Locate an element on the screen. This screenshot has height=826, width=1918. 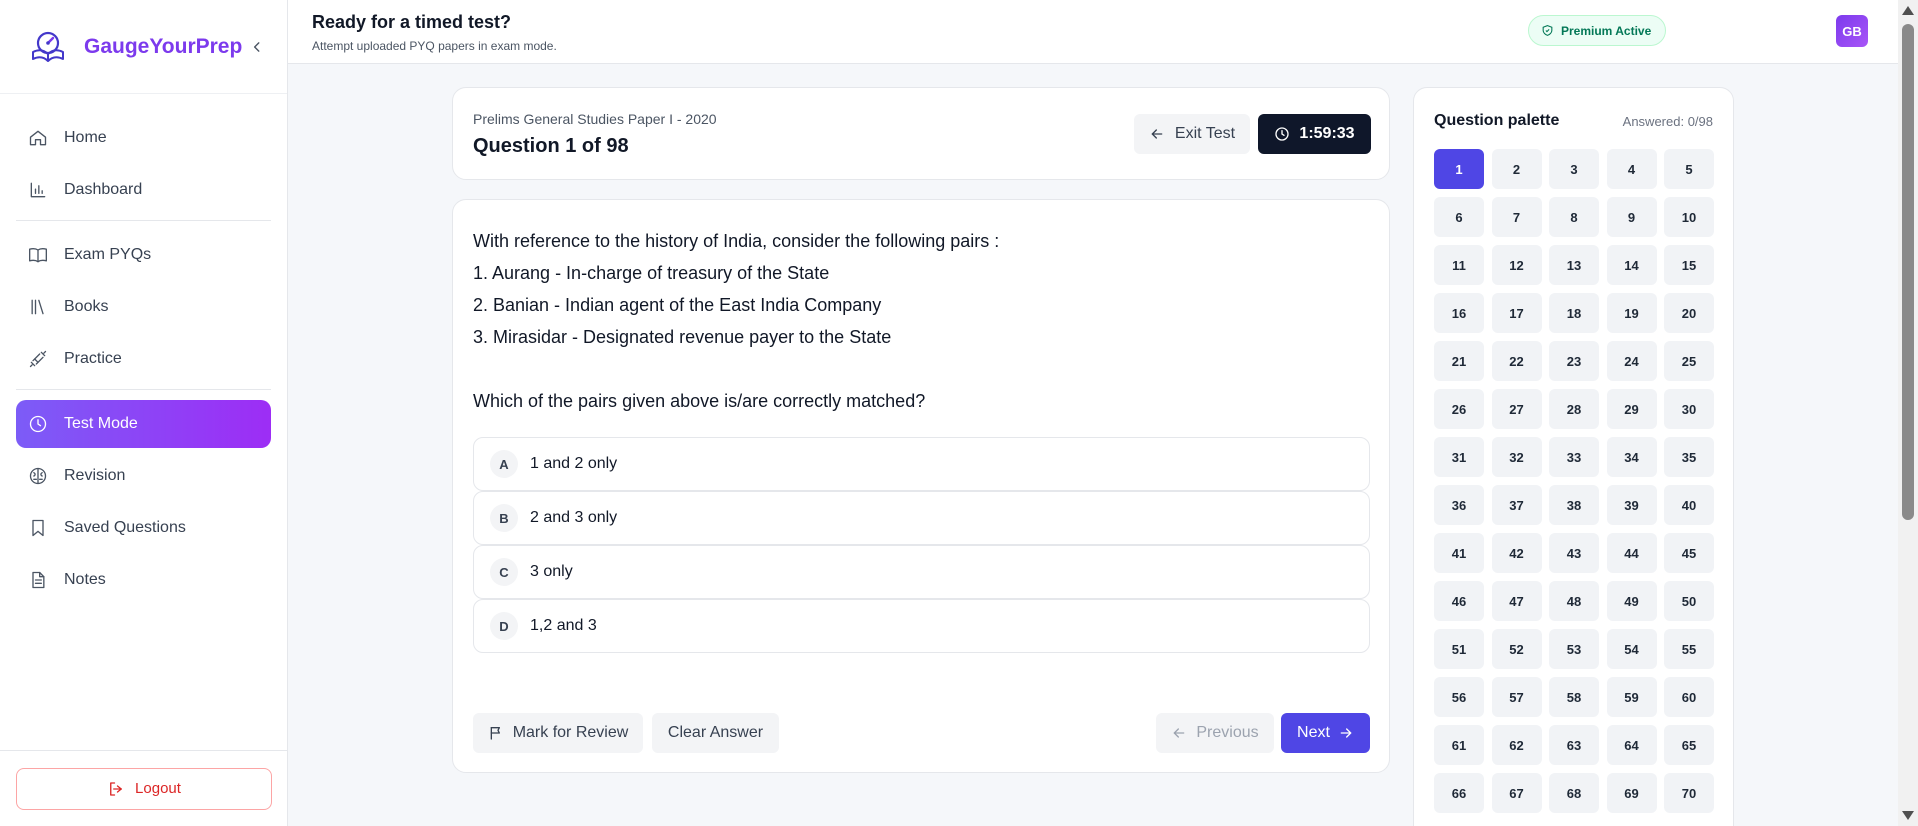
palette-question-44: 44 is located at coordinates (1631, 553).